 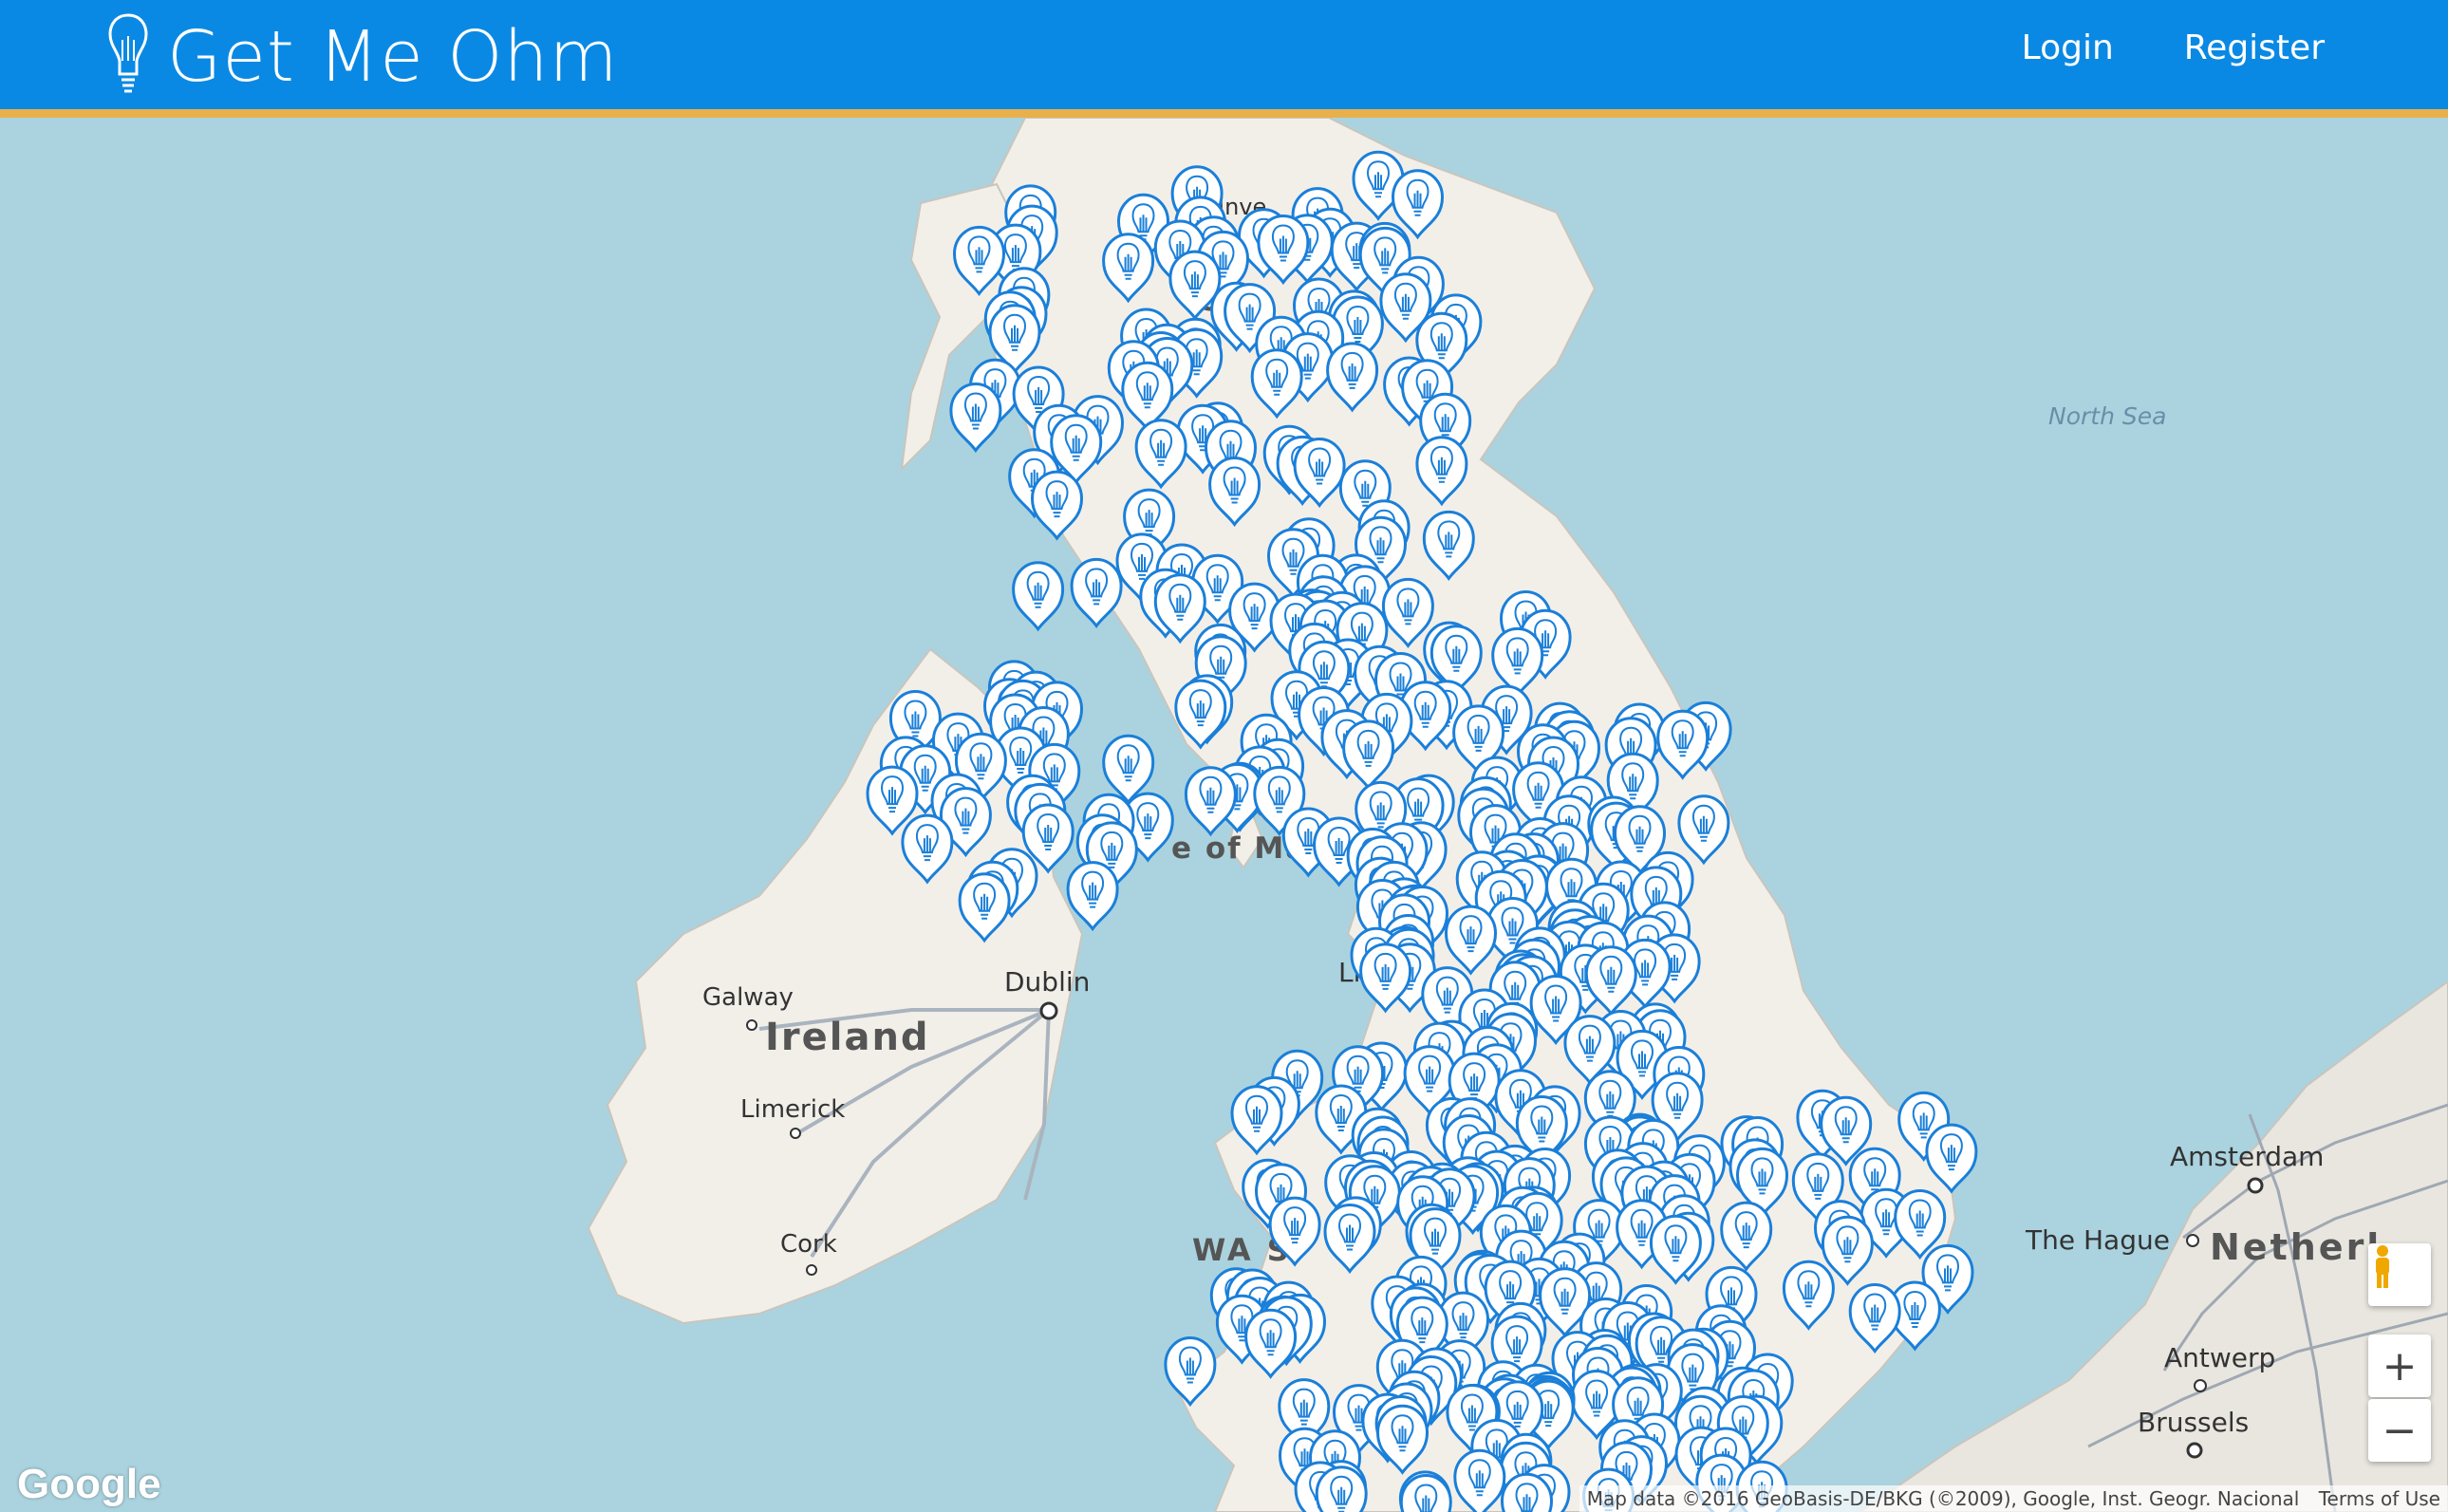 I want to click on navbar: Get Me Ohm Login Register, so click(x=1224, y=59).